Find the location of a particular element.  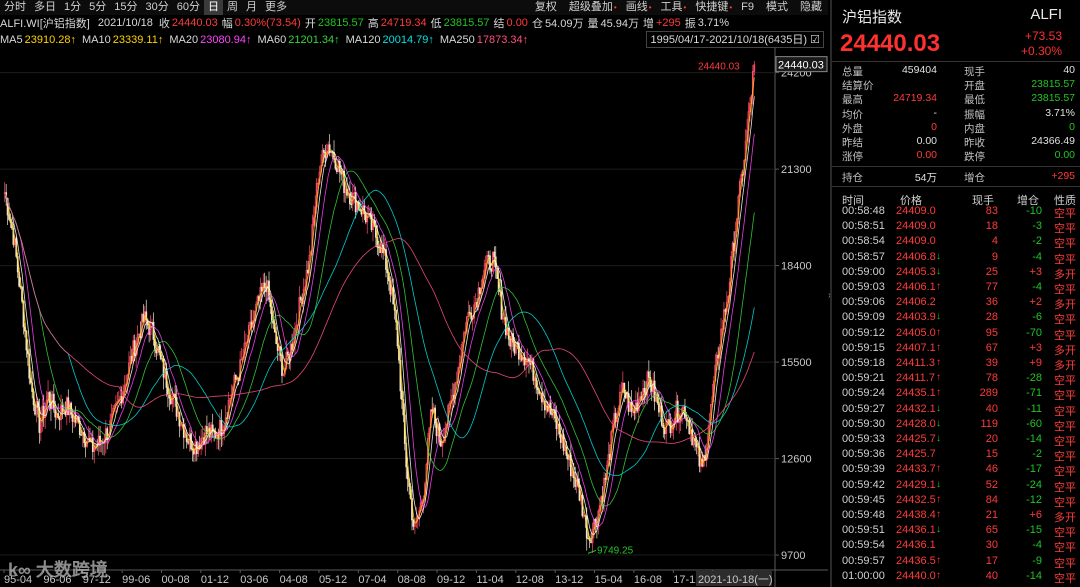

tick-row: 00:58:48 24409.0 83 -10 空平 is located at coordinates (961, 212).